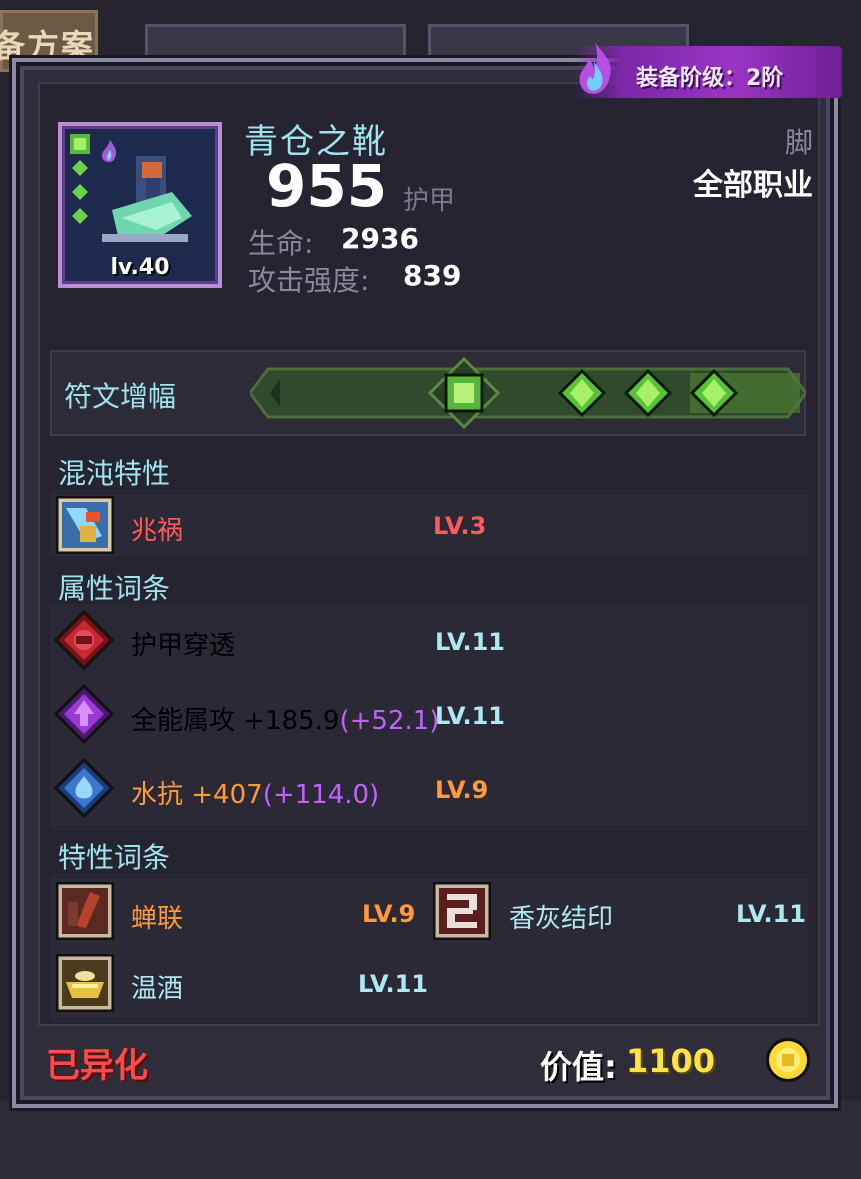 The width and height of the screenshot is (861, 1179). I want to click on attributes-section-title: 属性词条, so click(114, 588).